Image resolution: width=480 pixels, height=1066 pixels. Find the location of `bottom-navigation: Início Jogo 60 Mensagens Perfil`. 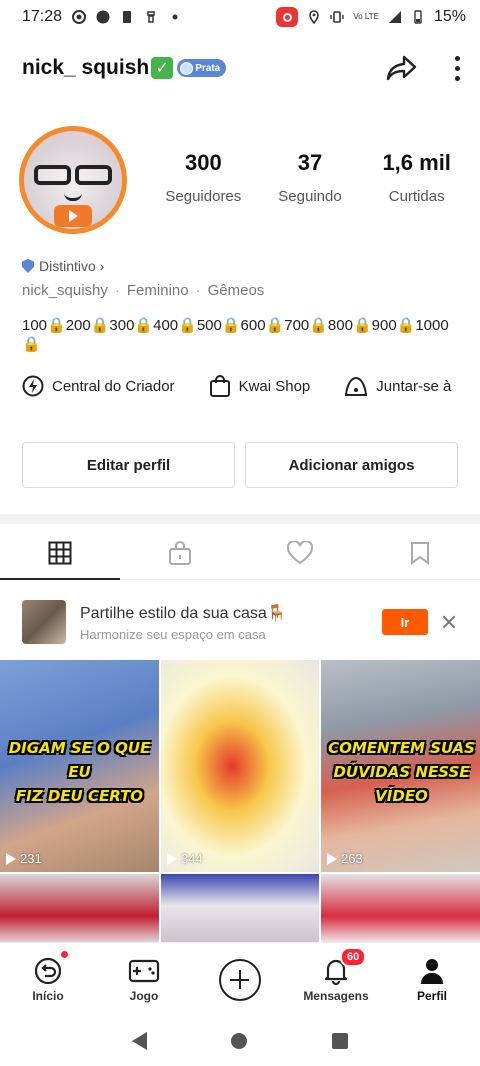

bottom-navigation: Início Jogo 60 Mensagens Perfil is located at coordinates (240, 979).